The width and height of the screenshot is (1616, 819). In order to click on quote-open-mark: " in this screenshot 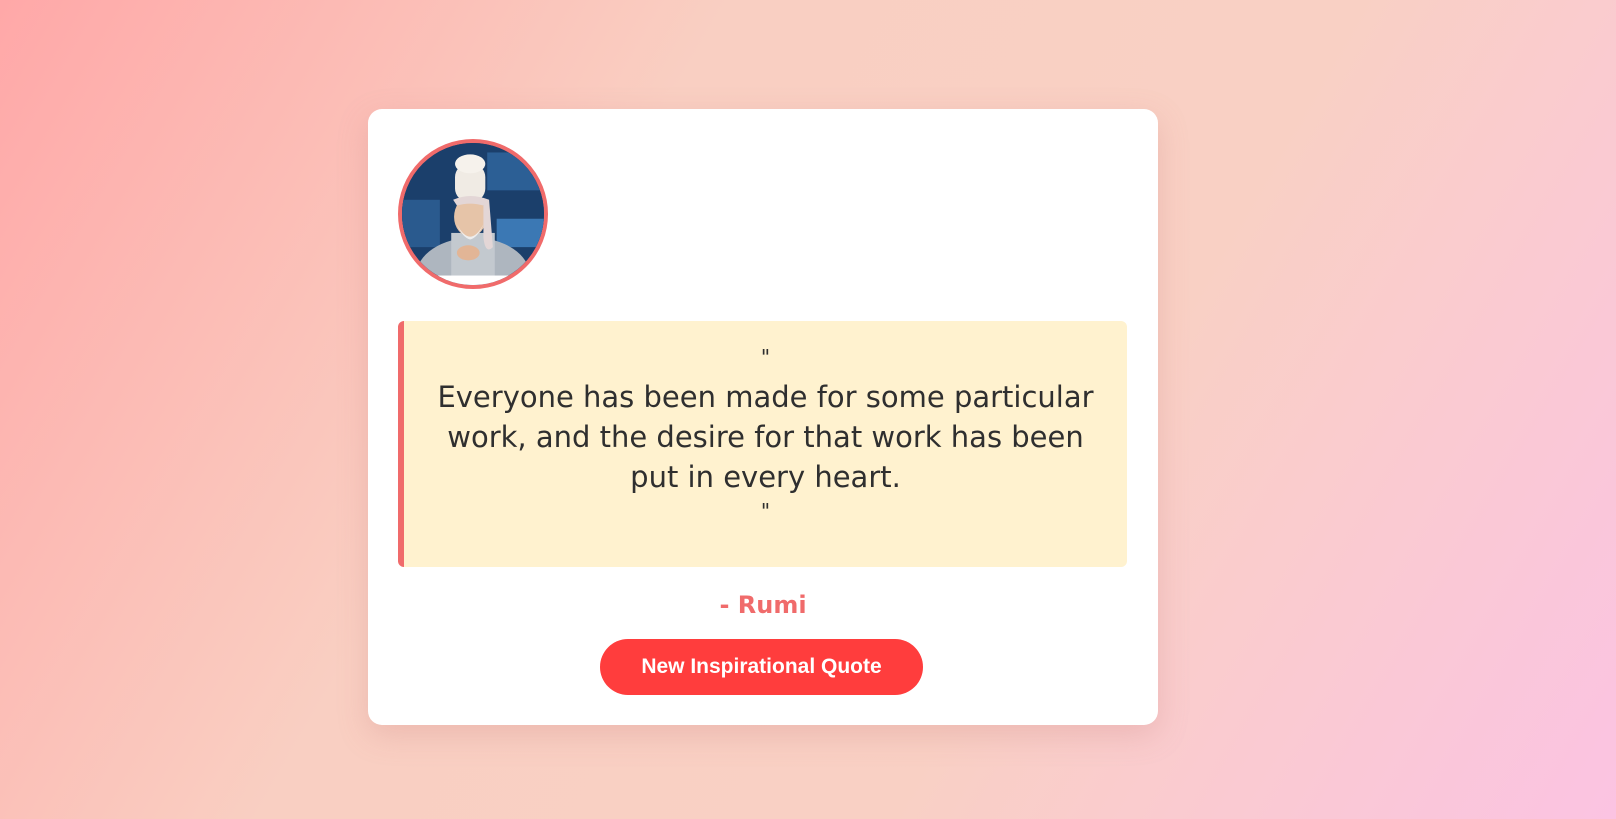, I will do `click(765, 357)`.